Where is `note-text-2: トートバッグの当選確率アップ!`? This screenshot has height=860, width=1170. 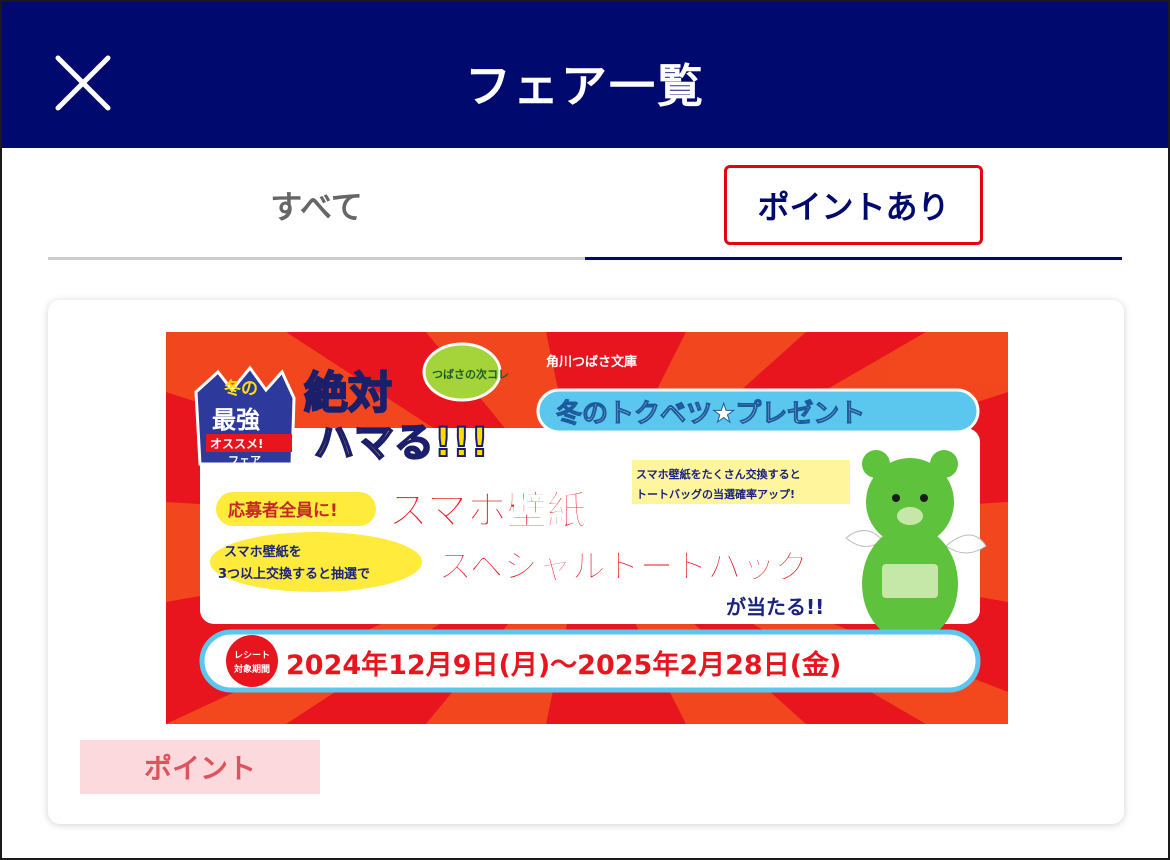
note-text-2: トートバッグの当選確率アップ! is located at coordinates (715, 494).